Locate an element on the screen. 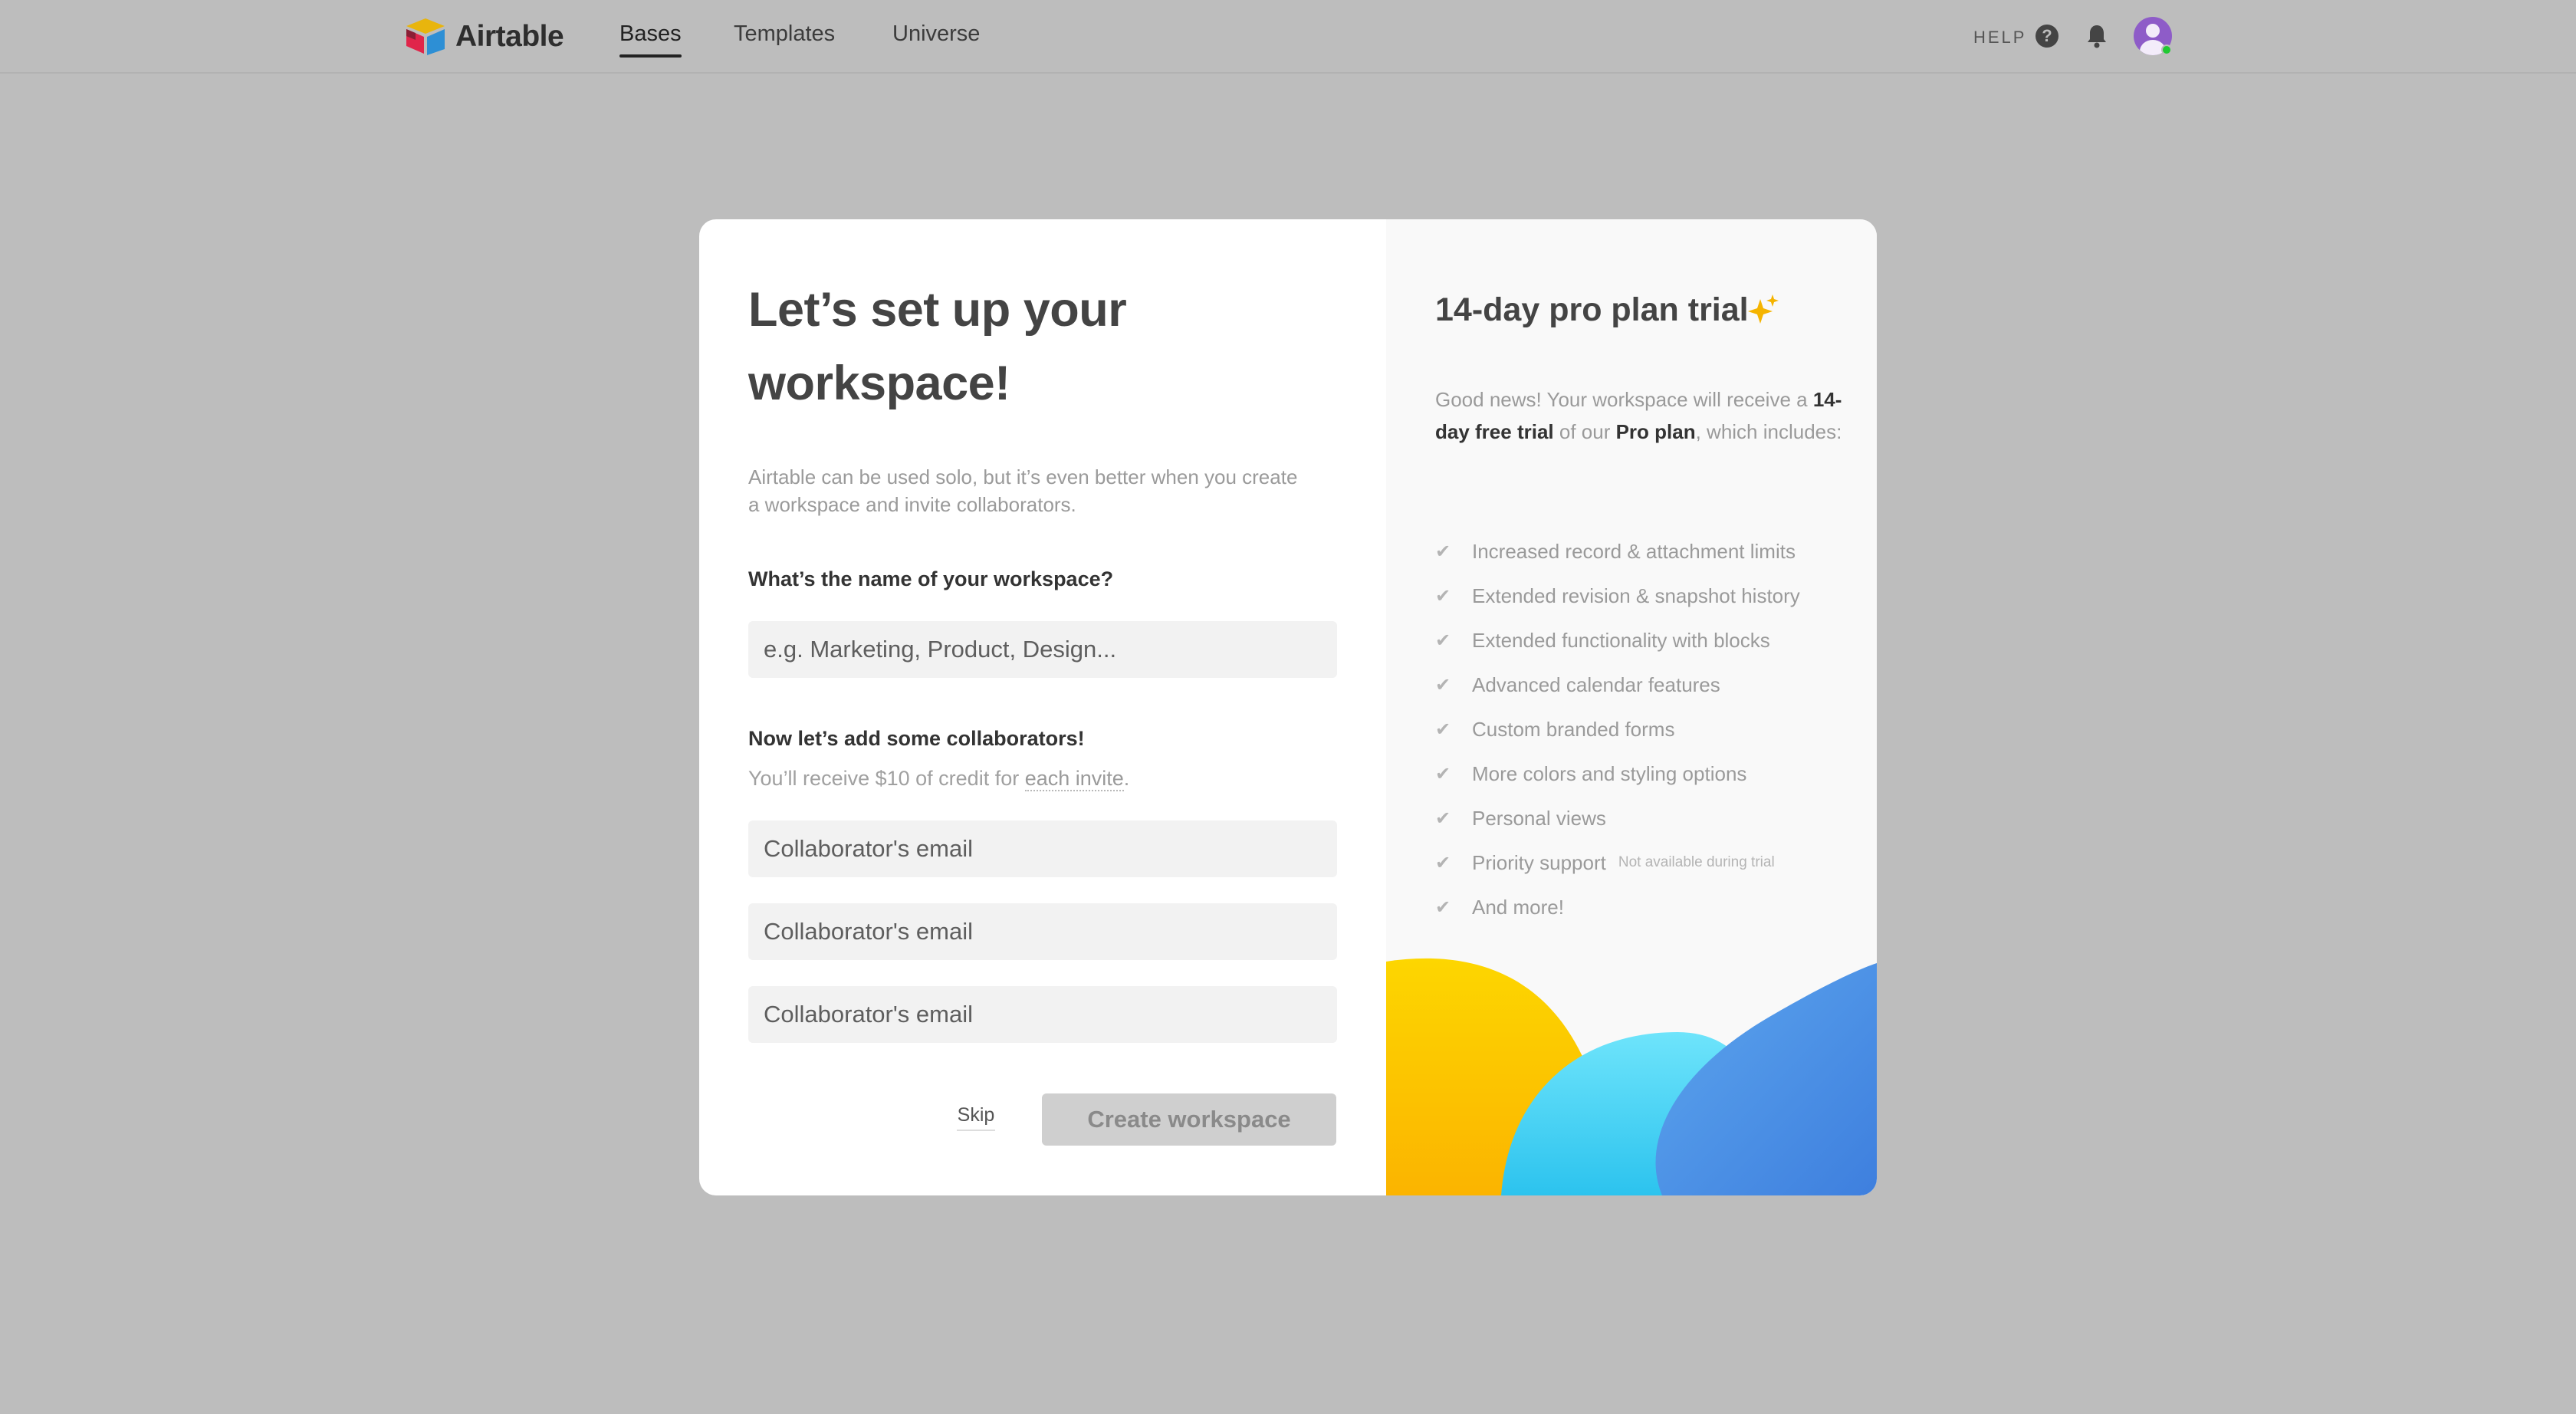 The image size is (2576, 1414). list-item: ✔ Extended functionality with blocks is located at coordinates (1617, 640).